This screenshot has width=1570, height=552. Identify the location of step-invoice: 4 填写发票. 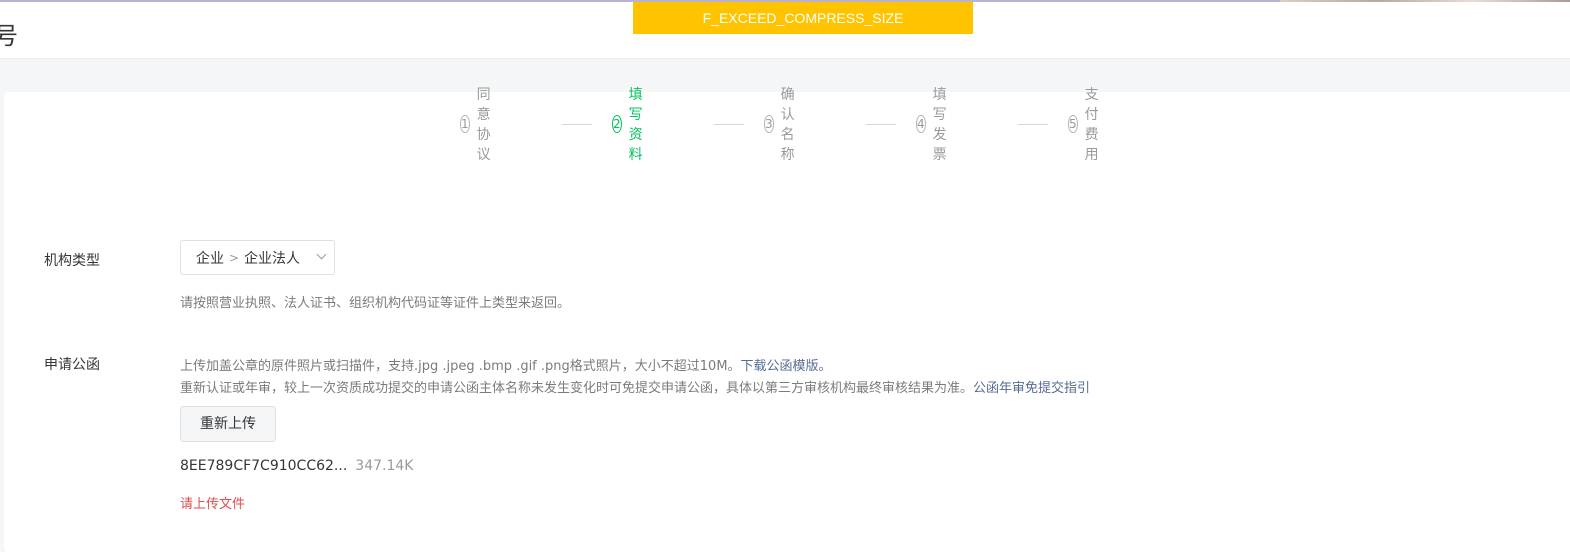
(935, 125).